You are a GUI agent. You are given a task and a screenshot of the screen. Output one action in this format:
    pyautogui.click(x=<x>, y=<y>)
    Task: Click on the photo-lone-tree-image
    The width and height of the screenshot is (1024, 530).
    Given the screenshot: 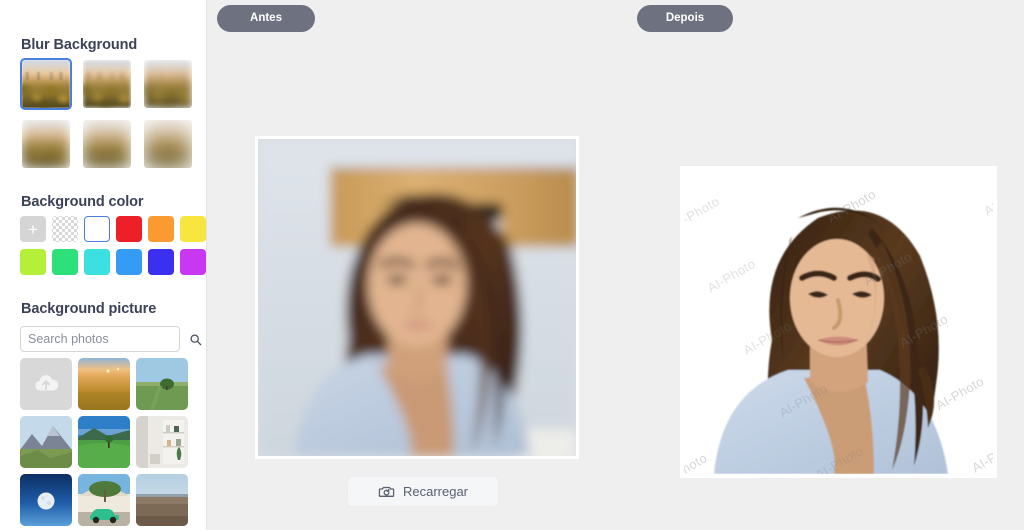 What is the action you would take?
    pyautogui.click(x=162, y=384)
    